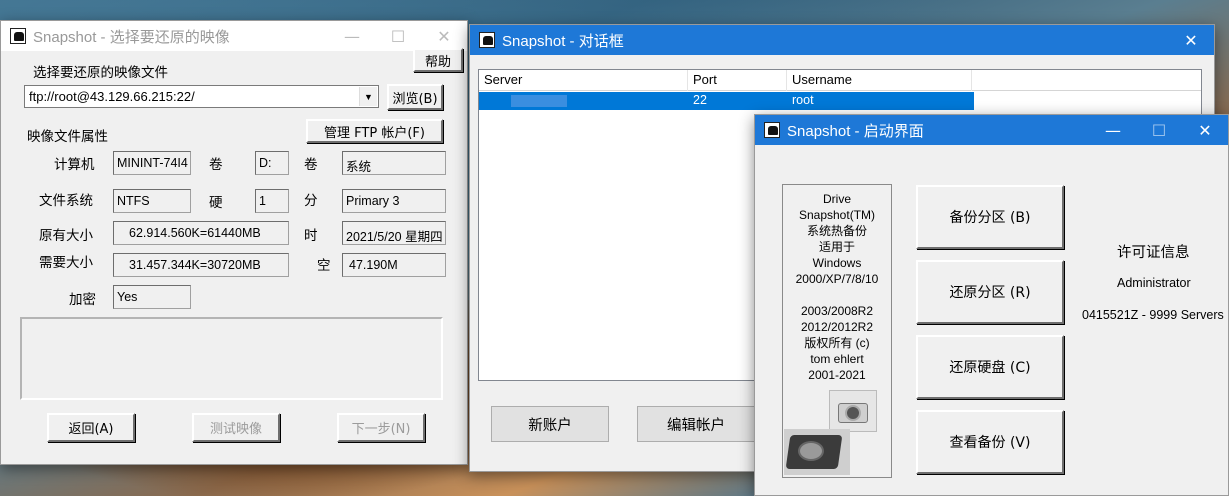 This screenshot has height=496, width=1229. I want to click on properties-label: 映像文件属性, so click(67, 137).